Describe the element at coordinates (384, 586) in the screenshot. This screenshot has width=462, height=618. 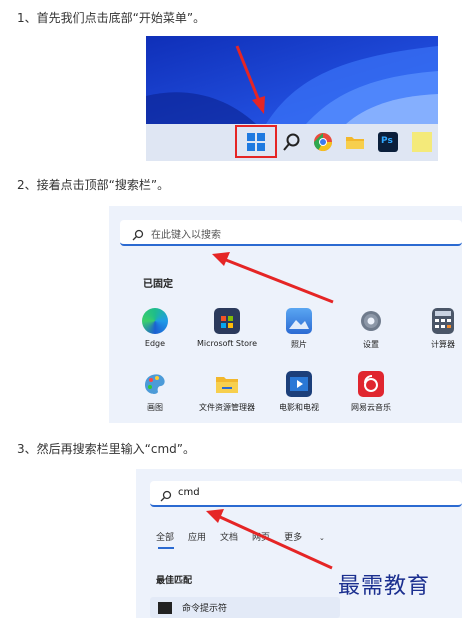
I see `watermark-logo: 最需教育` at that location.